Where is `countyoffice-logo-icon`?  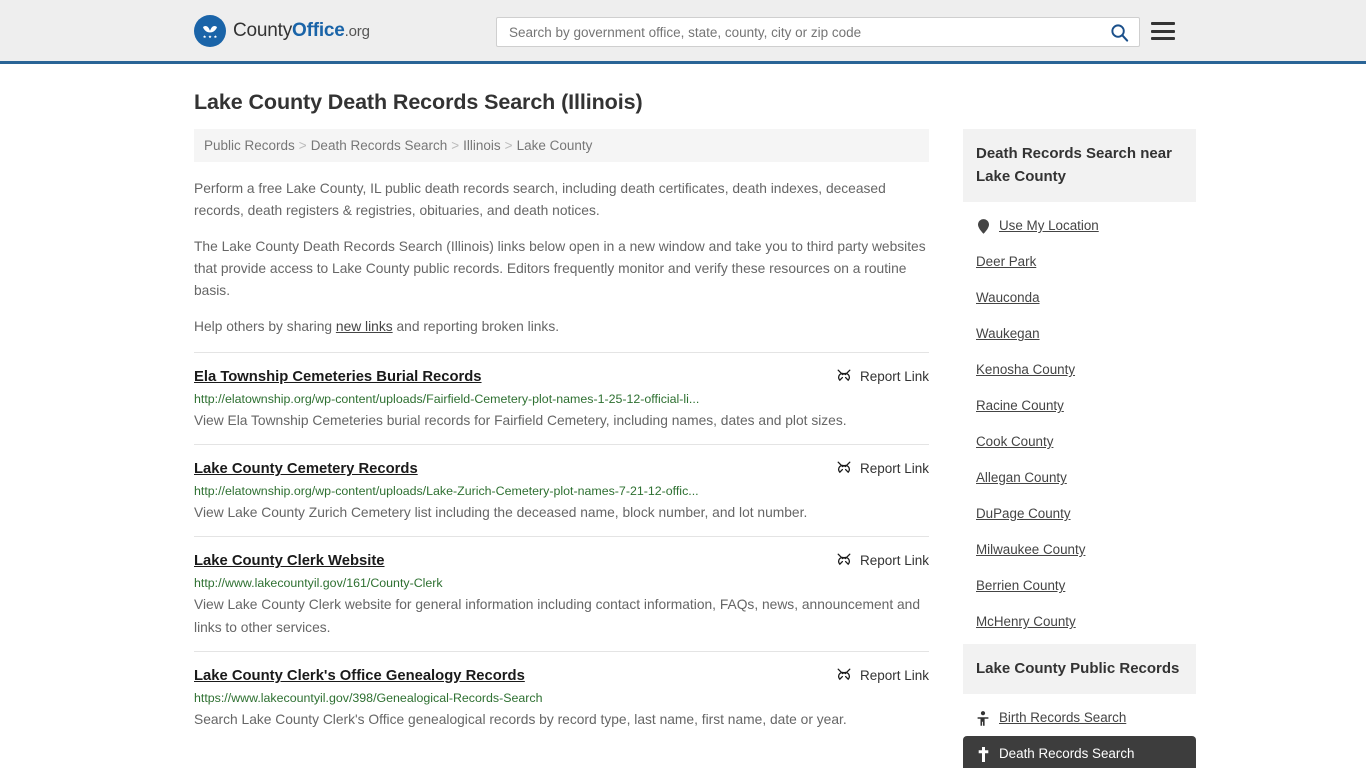 countyoffice-logo-icon is located at coordinates (210, 30).